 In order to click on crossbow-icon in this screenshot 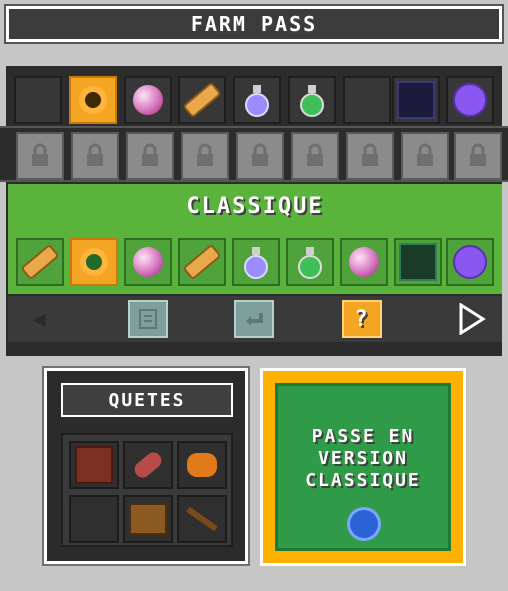, I will do `click(202, 519)`.